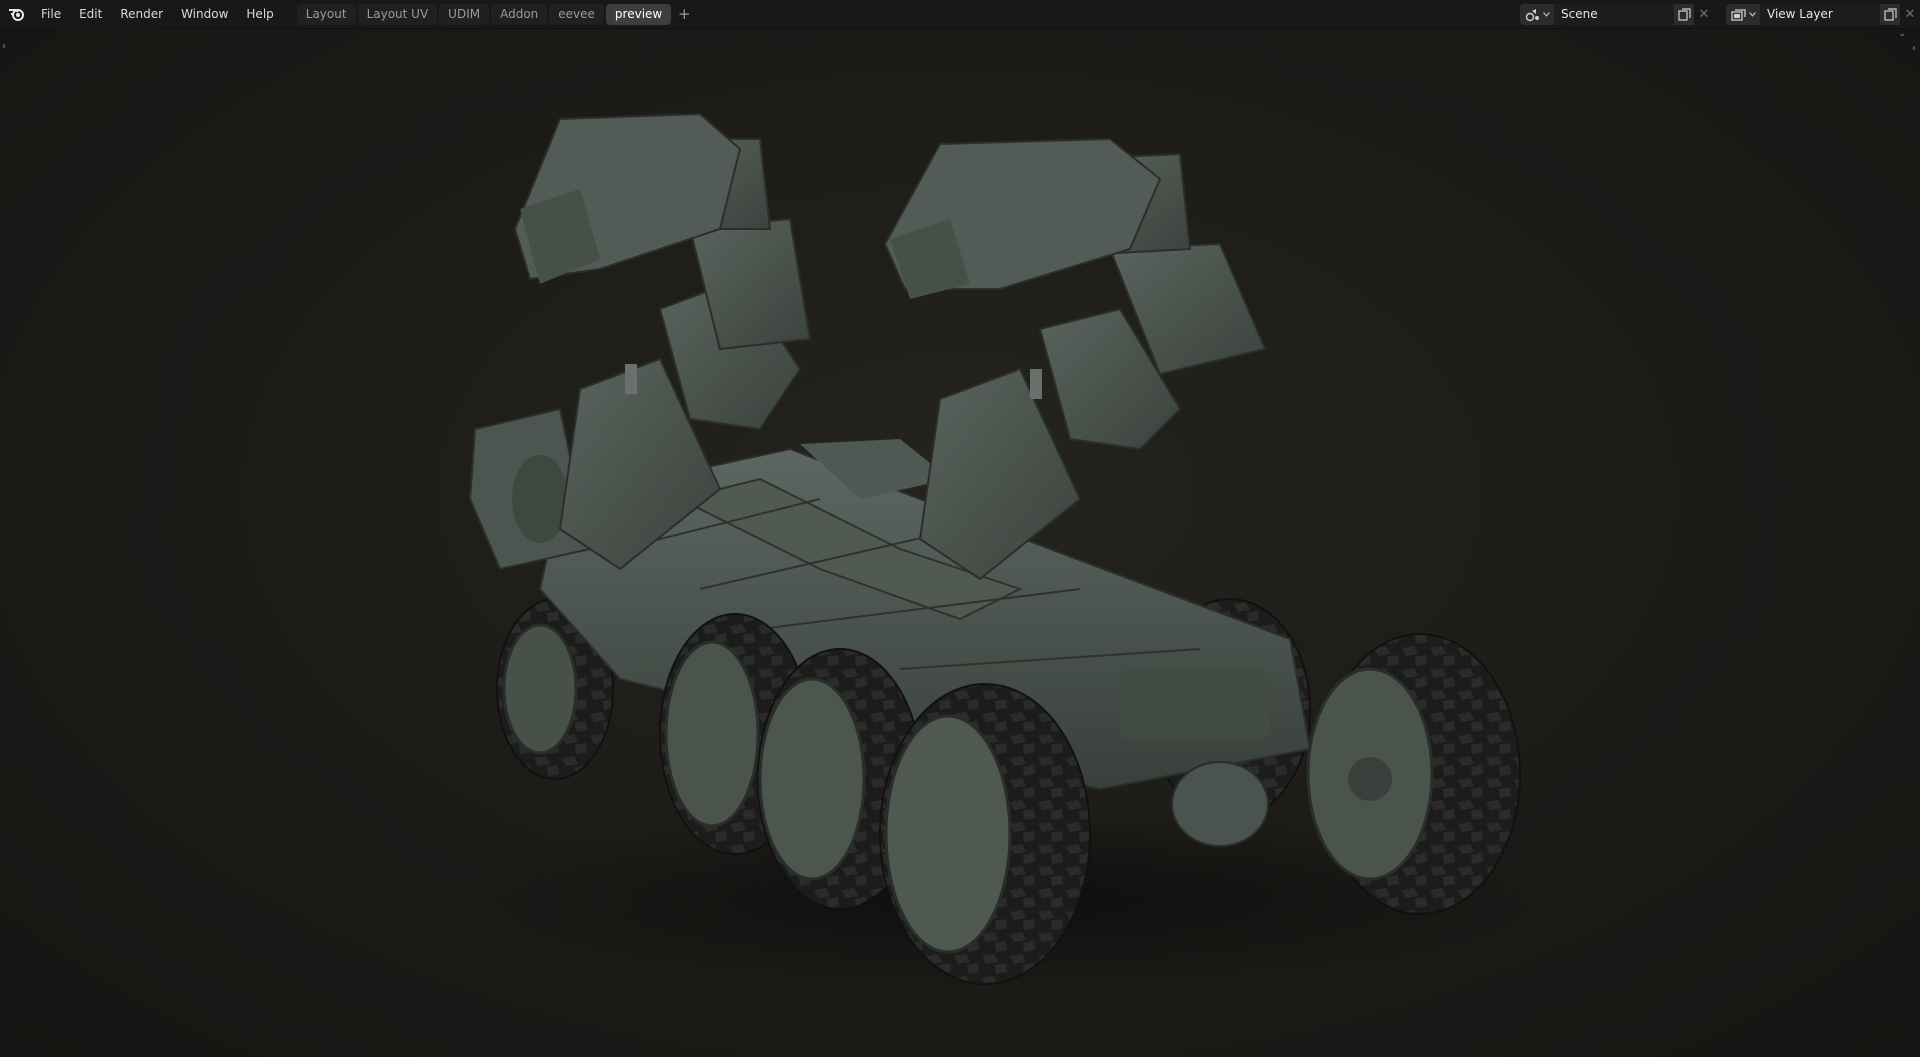  I want to click on main-menu: File Edit Render Window Help, so click(157, 14).